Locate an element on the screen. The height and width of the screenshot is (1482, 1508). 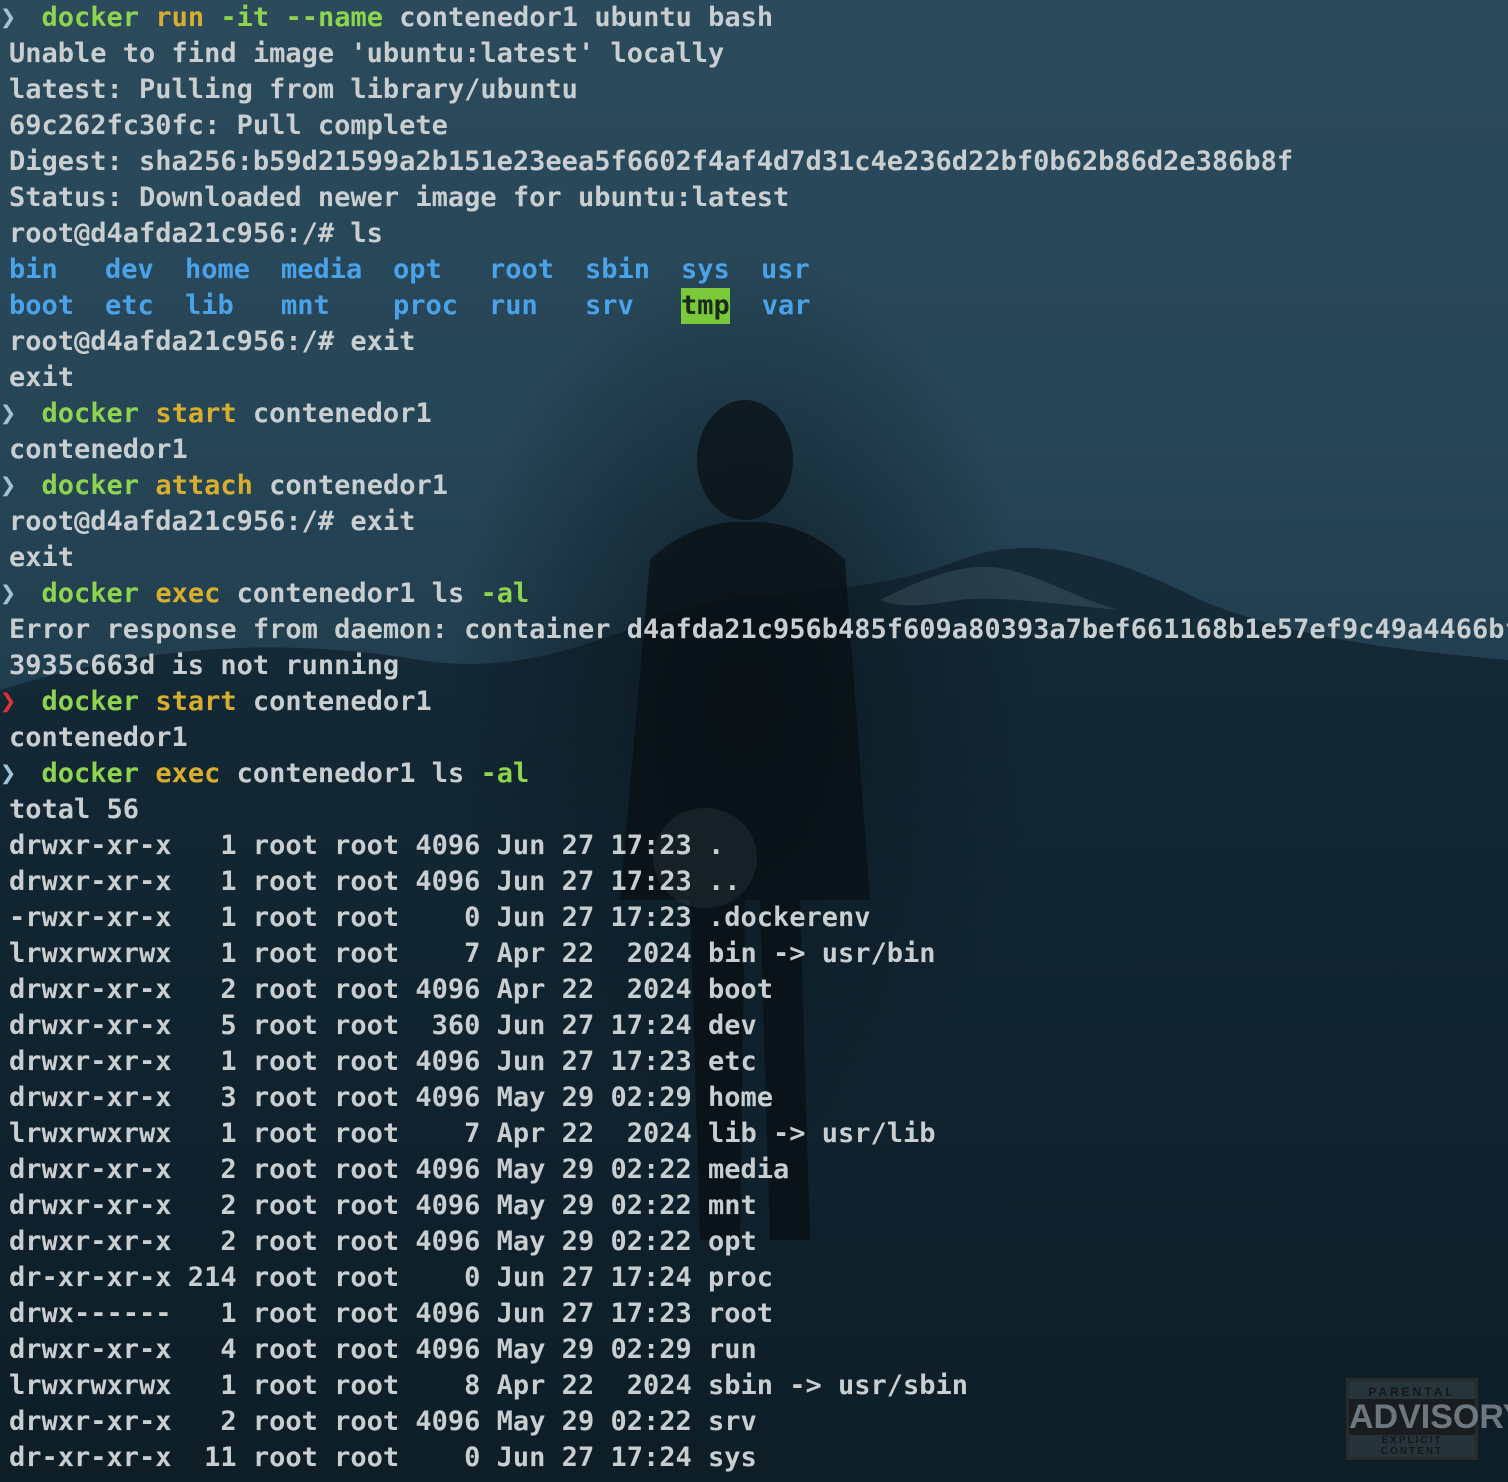
output-line: latest: Pulling from library/ubuntu is located at coordinates (293, 89).